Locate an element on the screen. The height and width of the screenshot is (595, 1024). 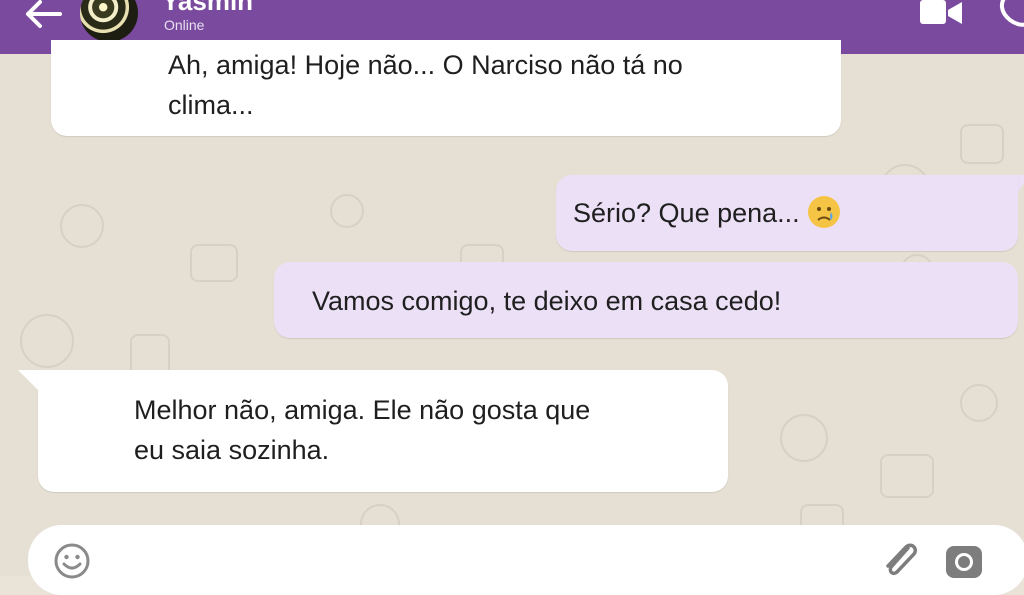
camera-icon is located at coordinates (964, 561).